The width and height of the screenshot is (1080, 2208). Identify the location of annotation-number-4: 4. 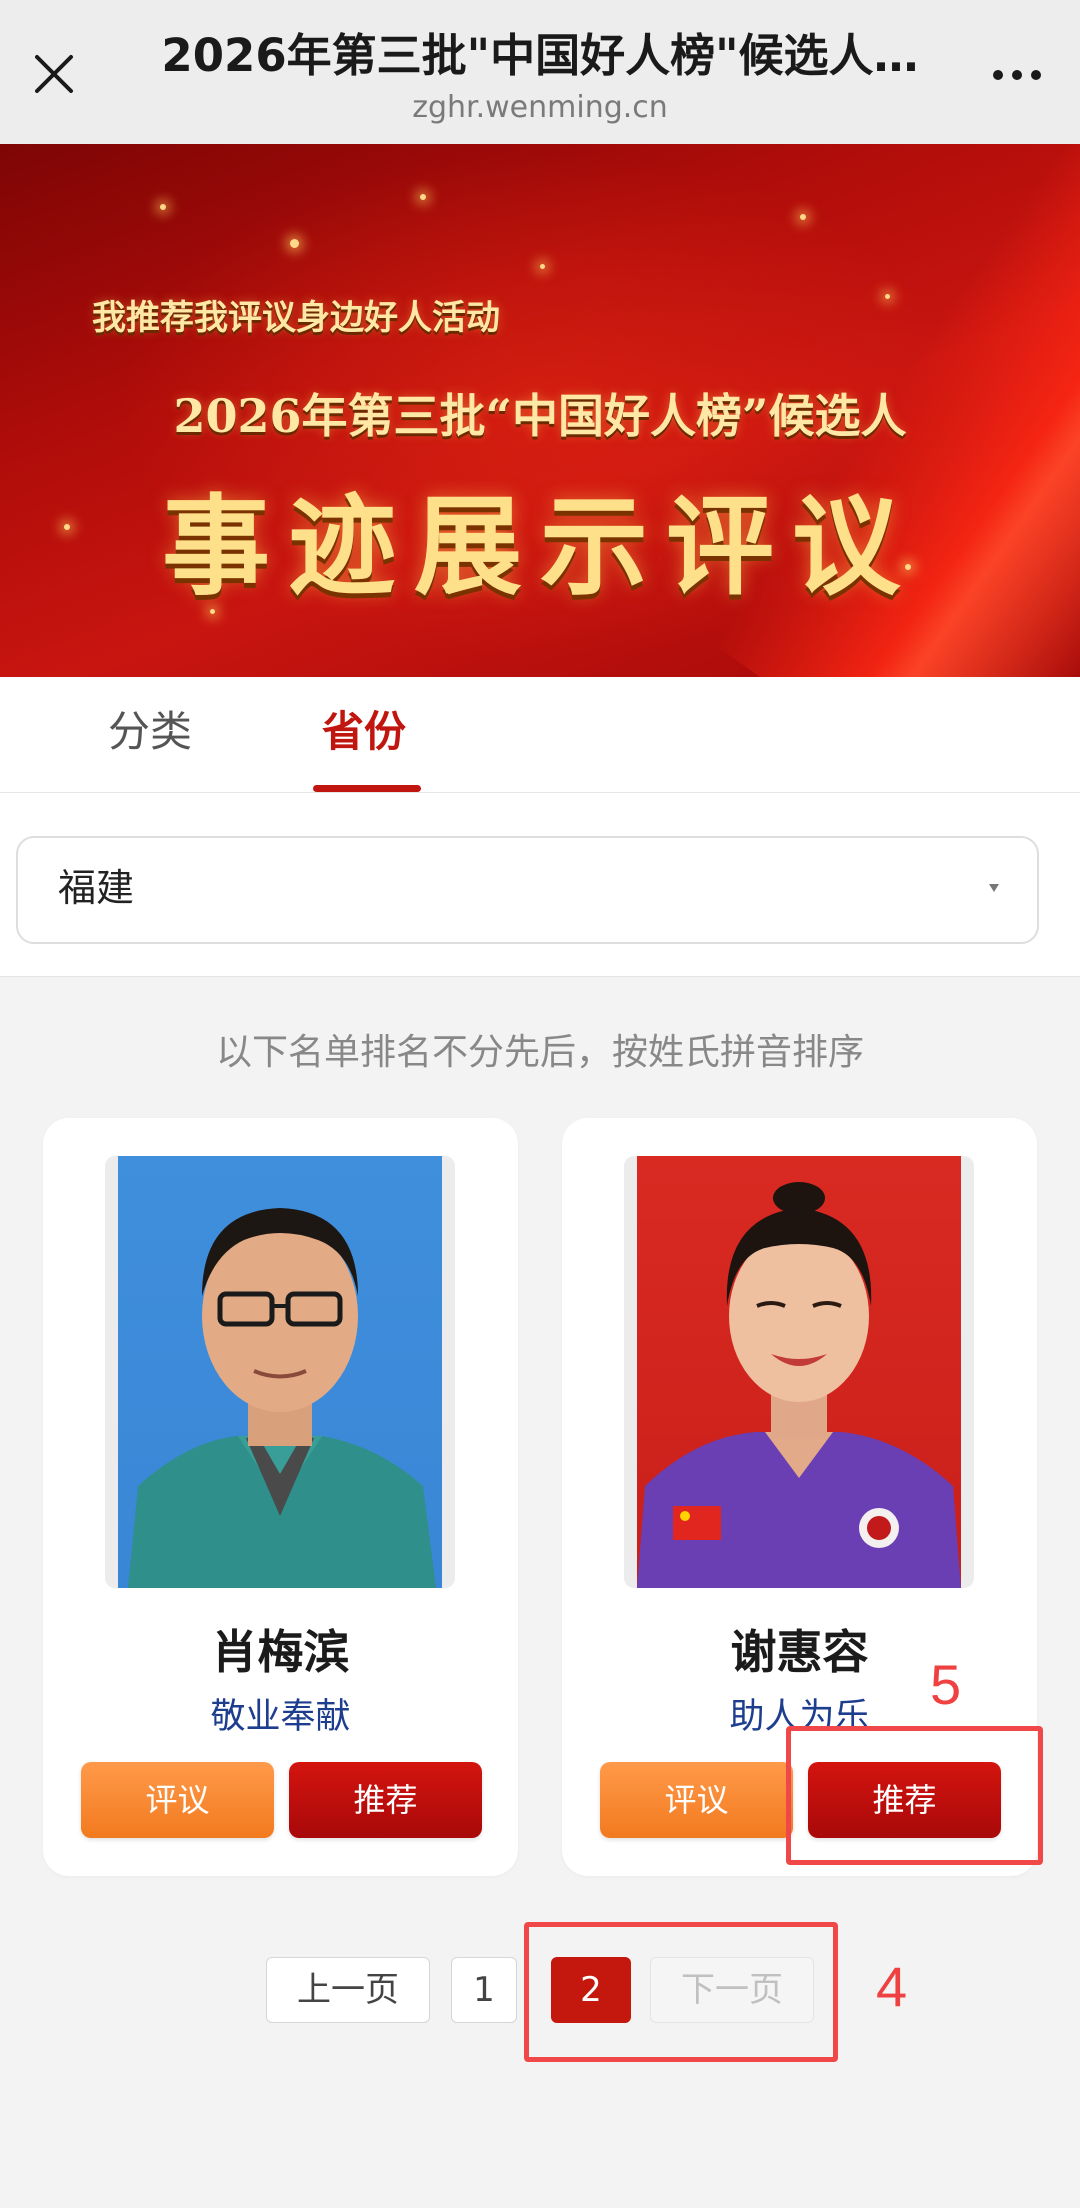
(892, 1986).